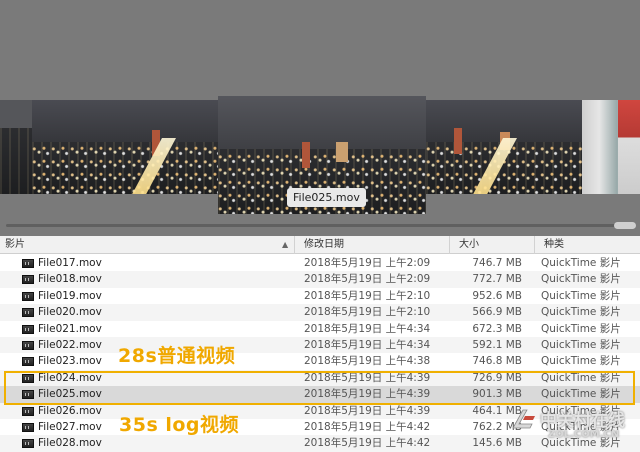  I want to click on annotation-normal-video: 28s普通视频, so click(177, 356).